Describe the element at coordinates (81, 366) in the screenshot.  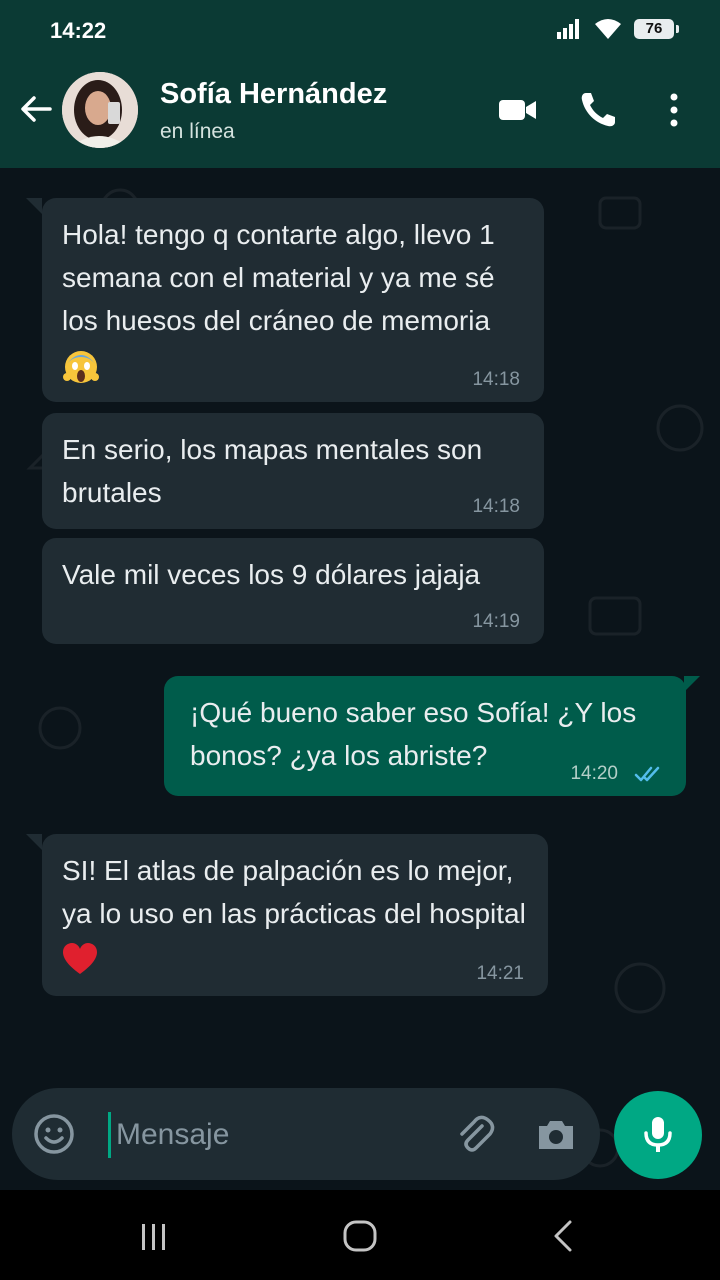
I see `scream-emoji-icon` at that location.